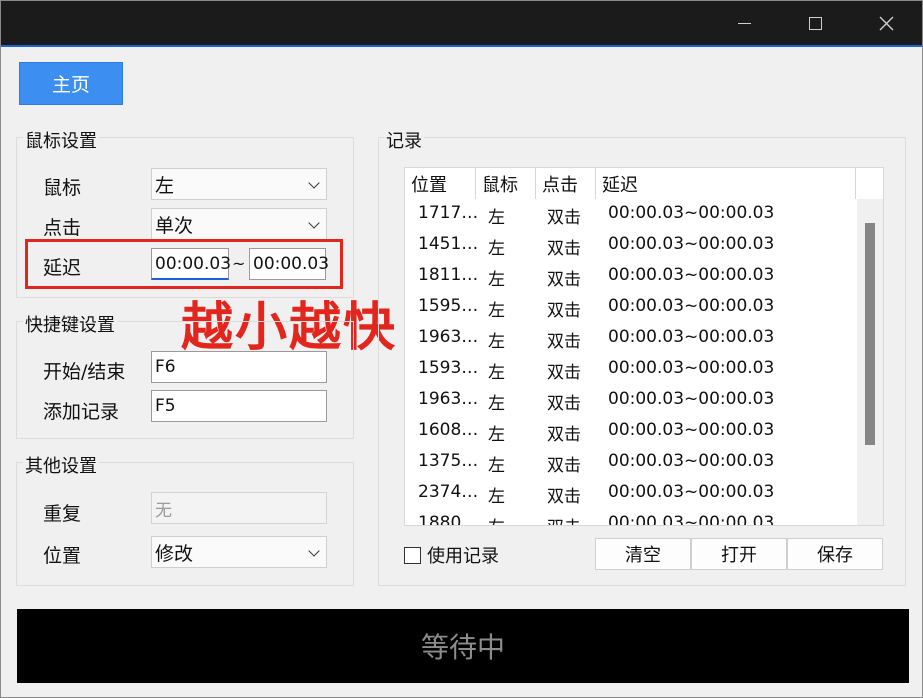  I want to click on close-icon, so click(886, 23).